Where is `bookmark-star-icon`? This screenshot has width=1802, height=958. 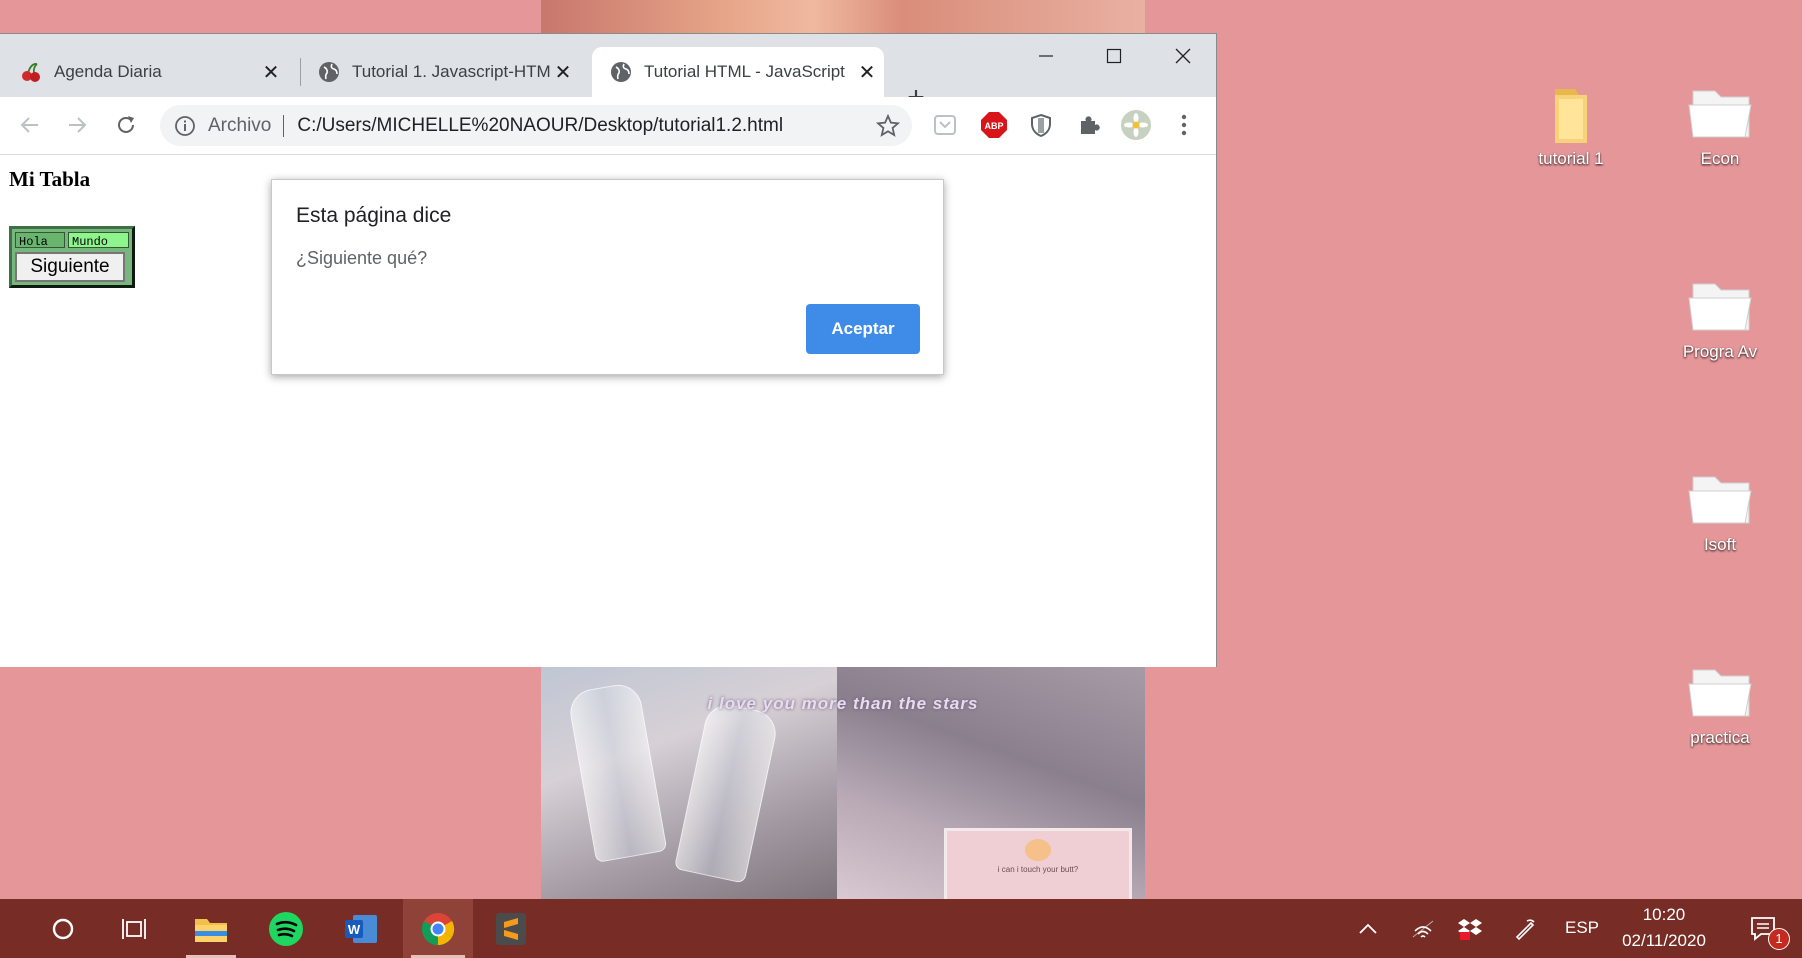
bookmark-star-icon is located at coordinates (888, 126).